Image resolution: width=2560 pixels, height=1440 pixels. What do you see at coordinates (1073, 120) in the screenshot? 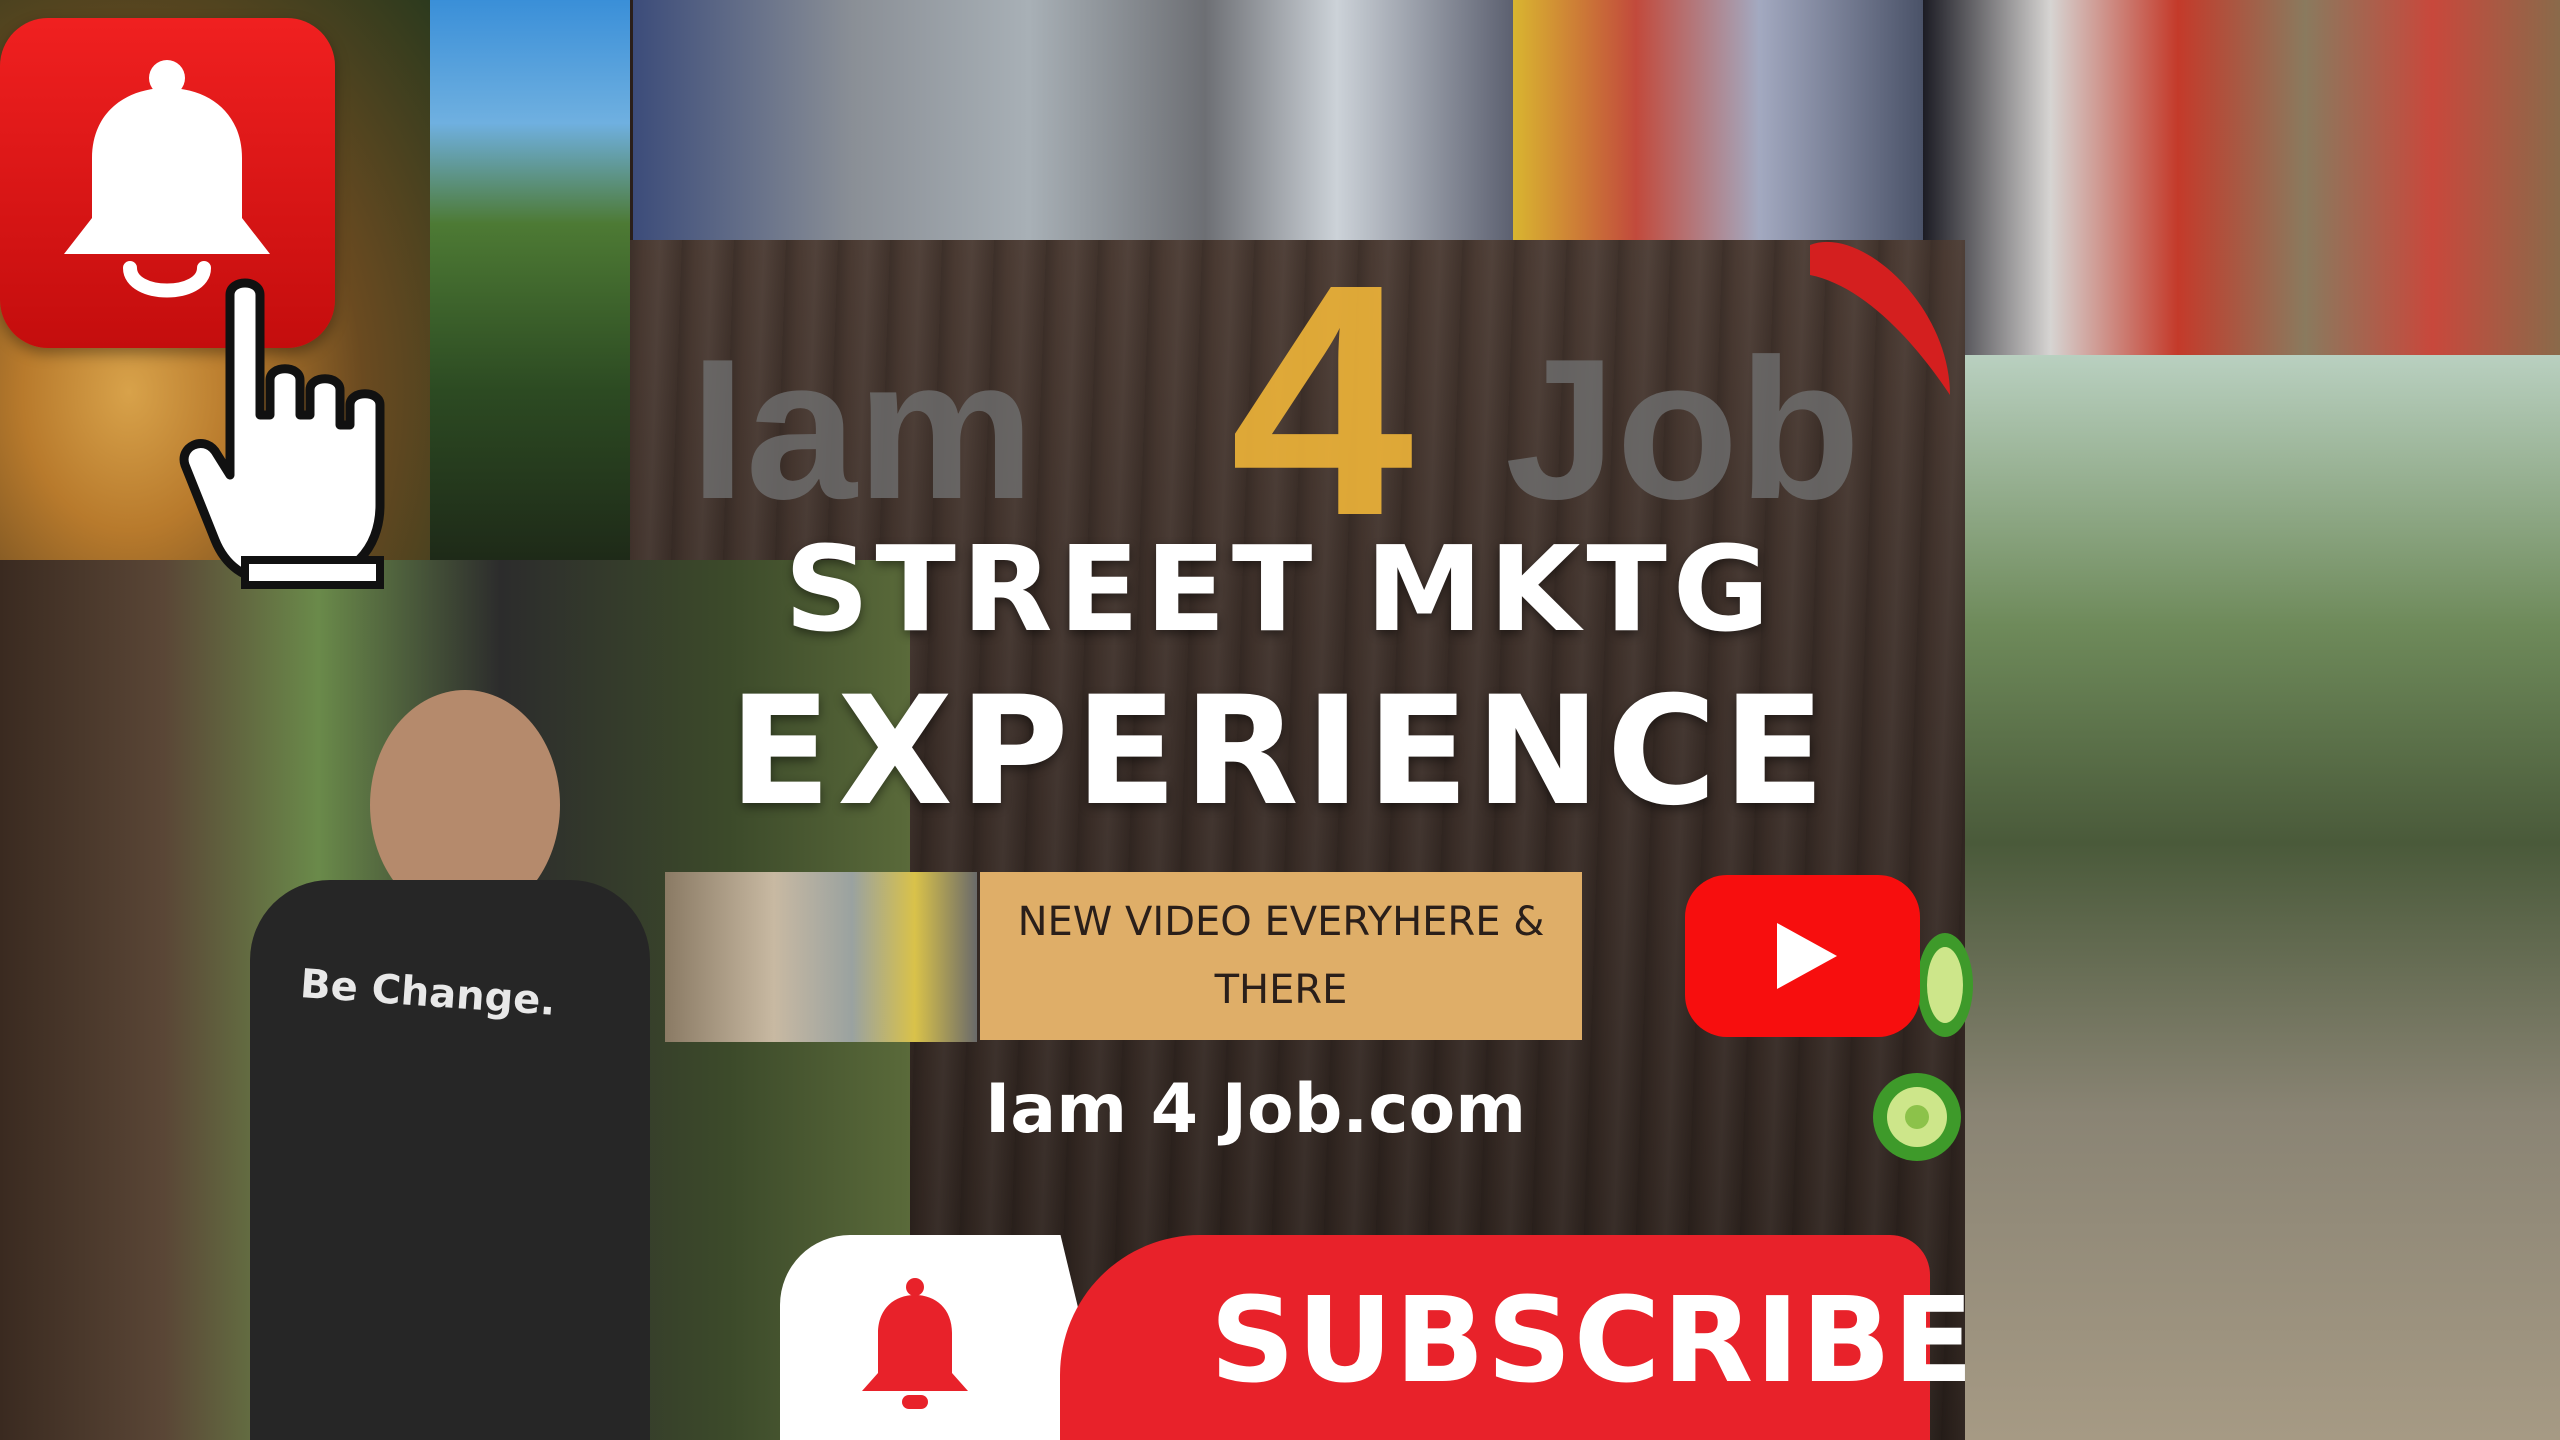
I see `street-group-photo` at bounding box center [1073, 120].